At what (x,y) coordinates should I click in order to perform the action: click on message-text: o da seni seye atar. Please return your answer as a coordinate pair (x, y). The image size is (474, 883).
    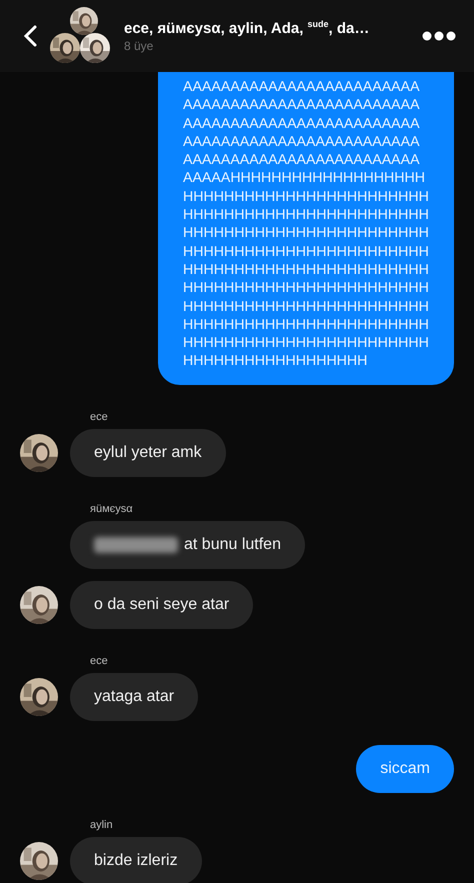
    Looking at the image, I should click on (162, 605).